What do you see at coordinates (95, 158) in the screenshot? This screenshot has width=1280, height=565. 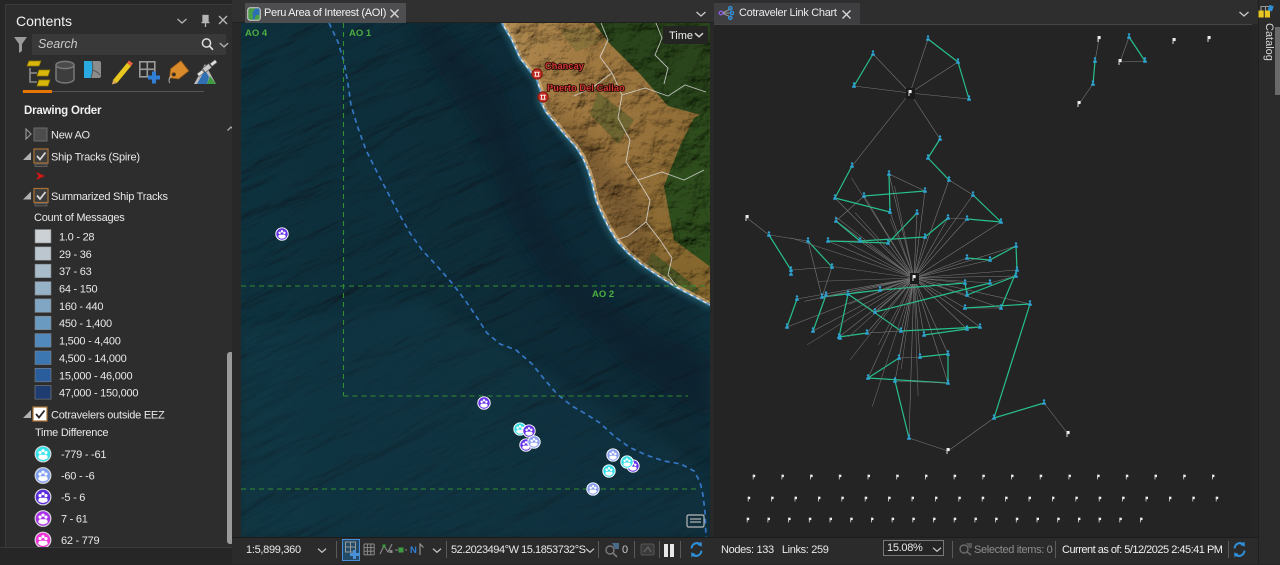 I see `svg-text: Ship Tracks (Spire)` at bounding box center [95, 158].